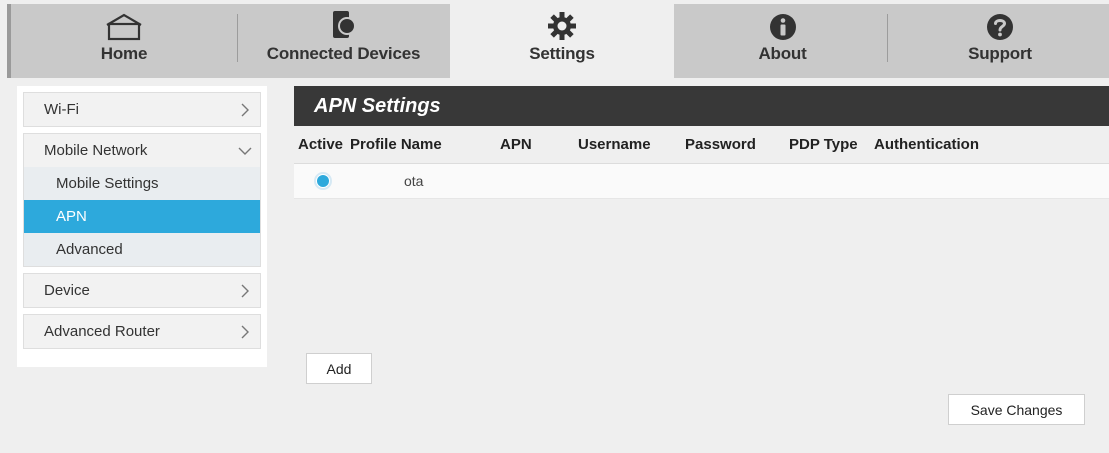 Image resolution: width=1109 pixels, height=453 pixels. Describe the element at coordinates (124, 24) in the screenshot. I see `home-icon` at that location.